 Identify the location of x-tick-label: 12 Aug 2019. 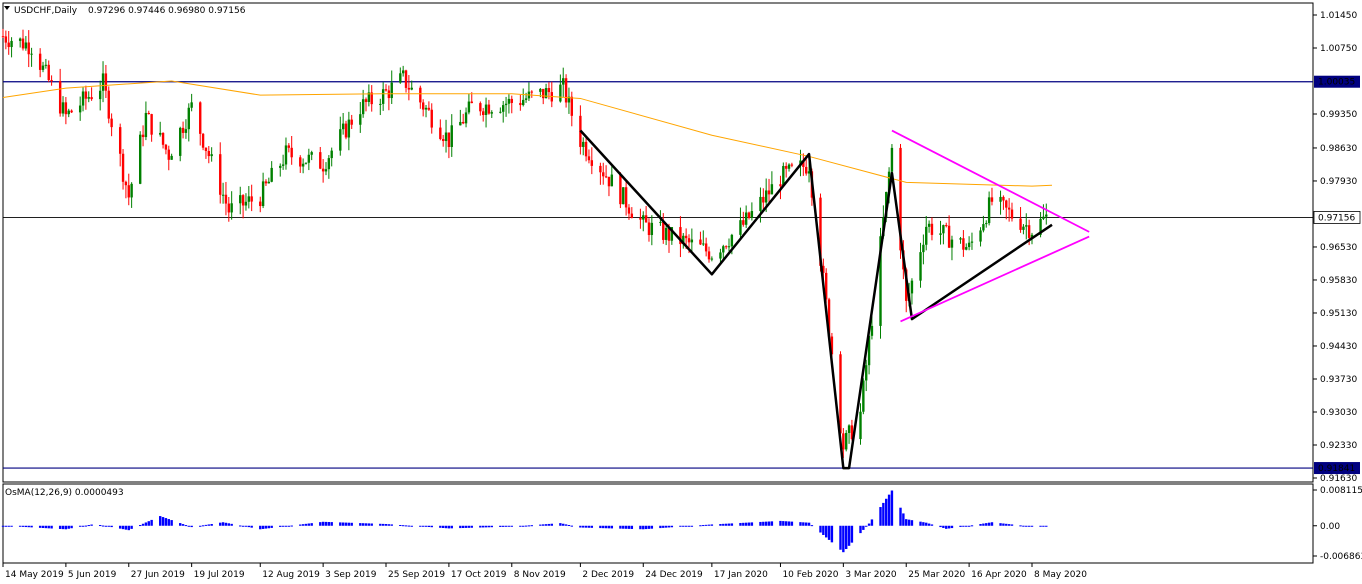
(291, 575).